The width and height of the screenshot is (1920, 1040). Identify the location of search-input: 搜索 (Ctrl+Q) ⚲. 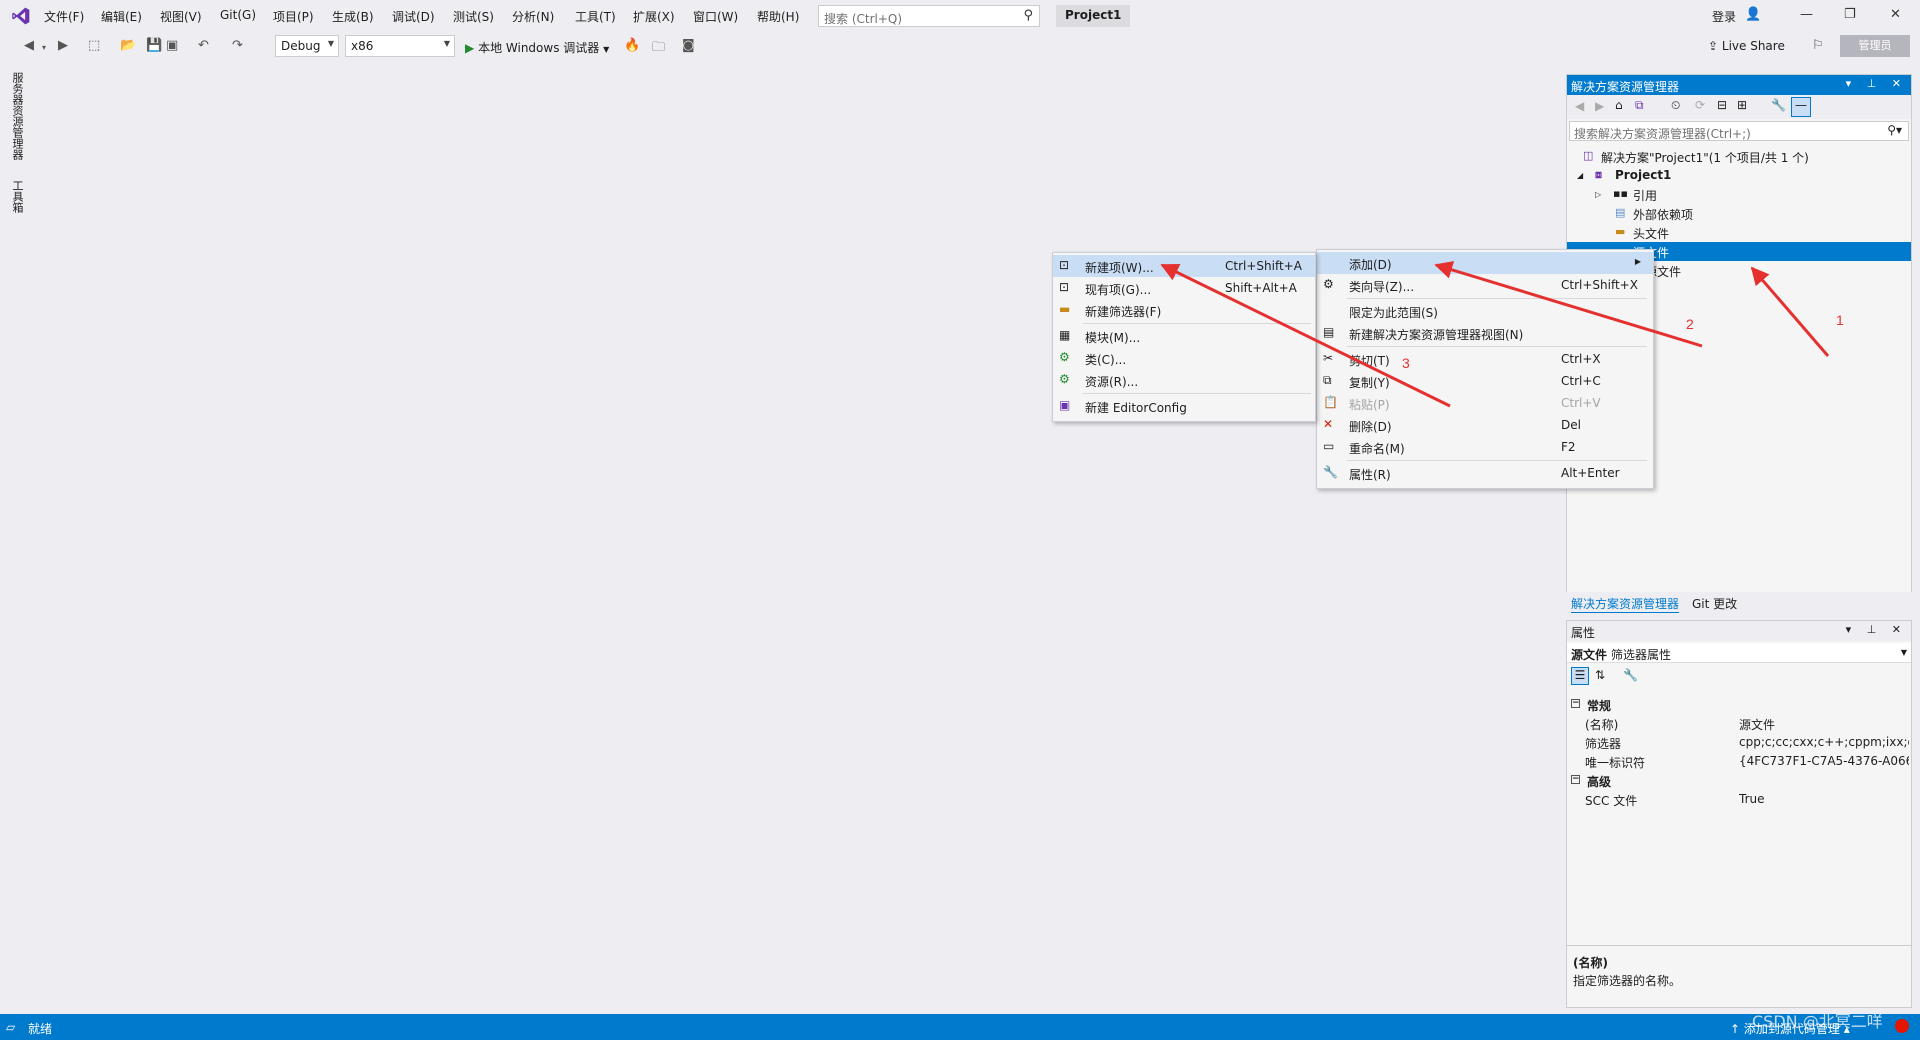
(929, 16).